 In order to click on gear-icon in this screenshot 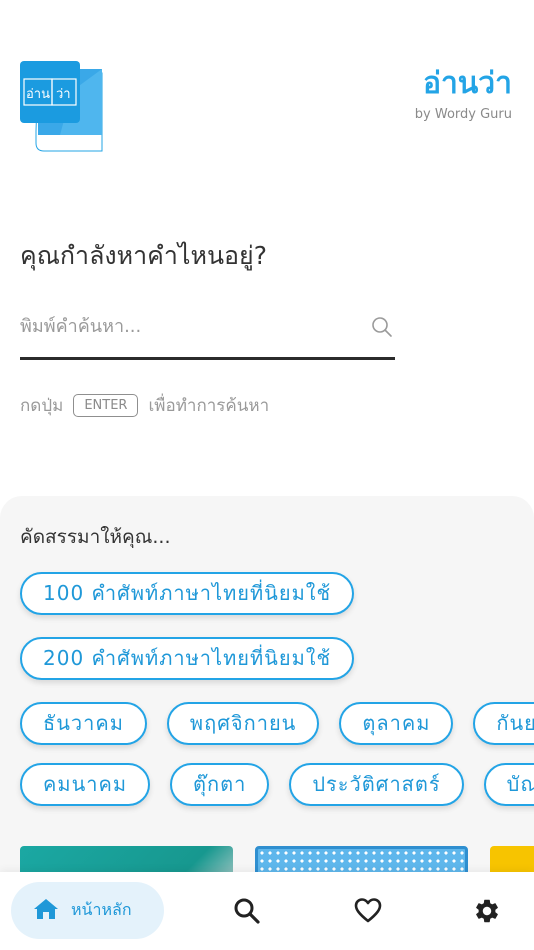, I will do `click(487, 911)`.